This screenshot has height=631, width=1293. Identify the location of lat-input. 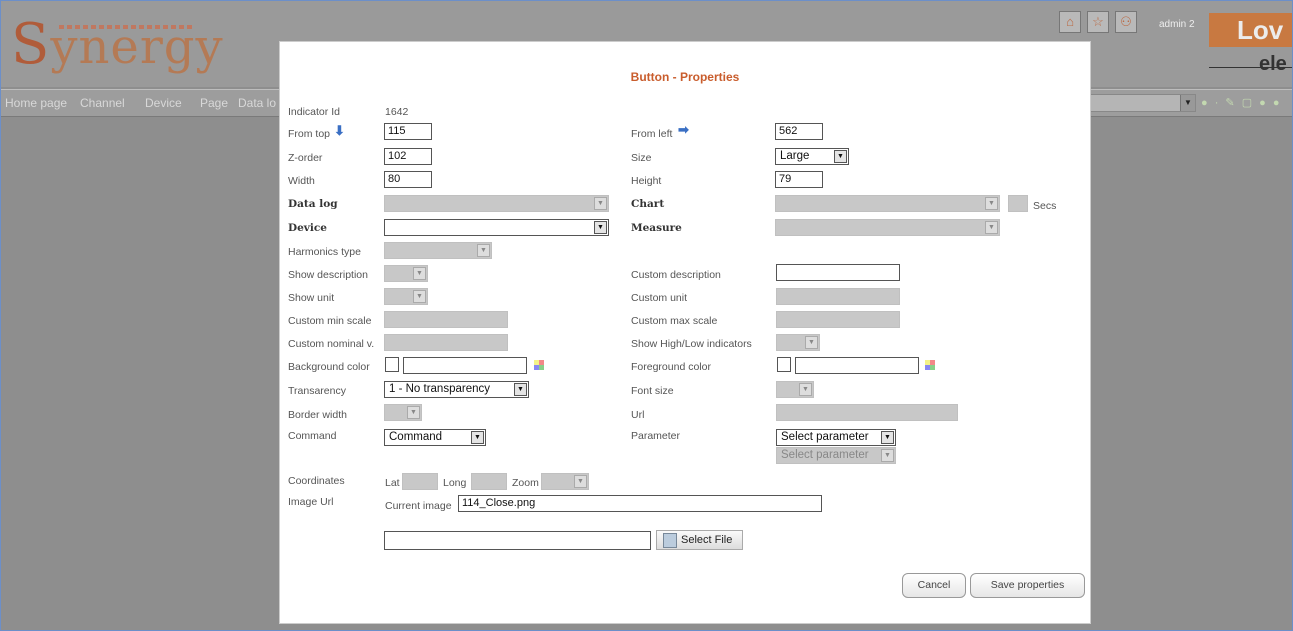
(420, 481).